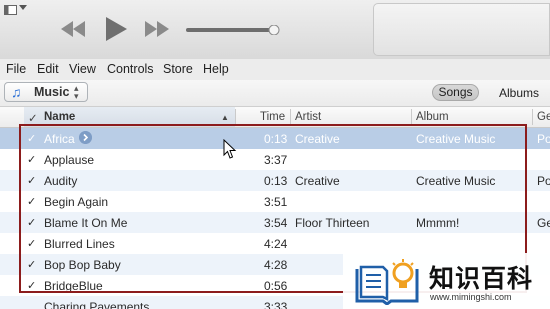 The height and width of the screenshot is (309, 550). I want to click on song-name: BridgeBlue, so click(73, 286).